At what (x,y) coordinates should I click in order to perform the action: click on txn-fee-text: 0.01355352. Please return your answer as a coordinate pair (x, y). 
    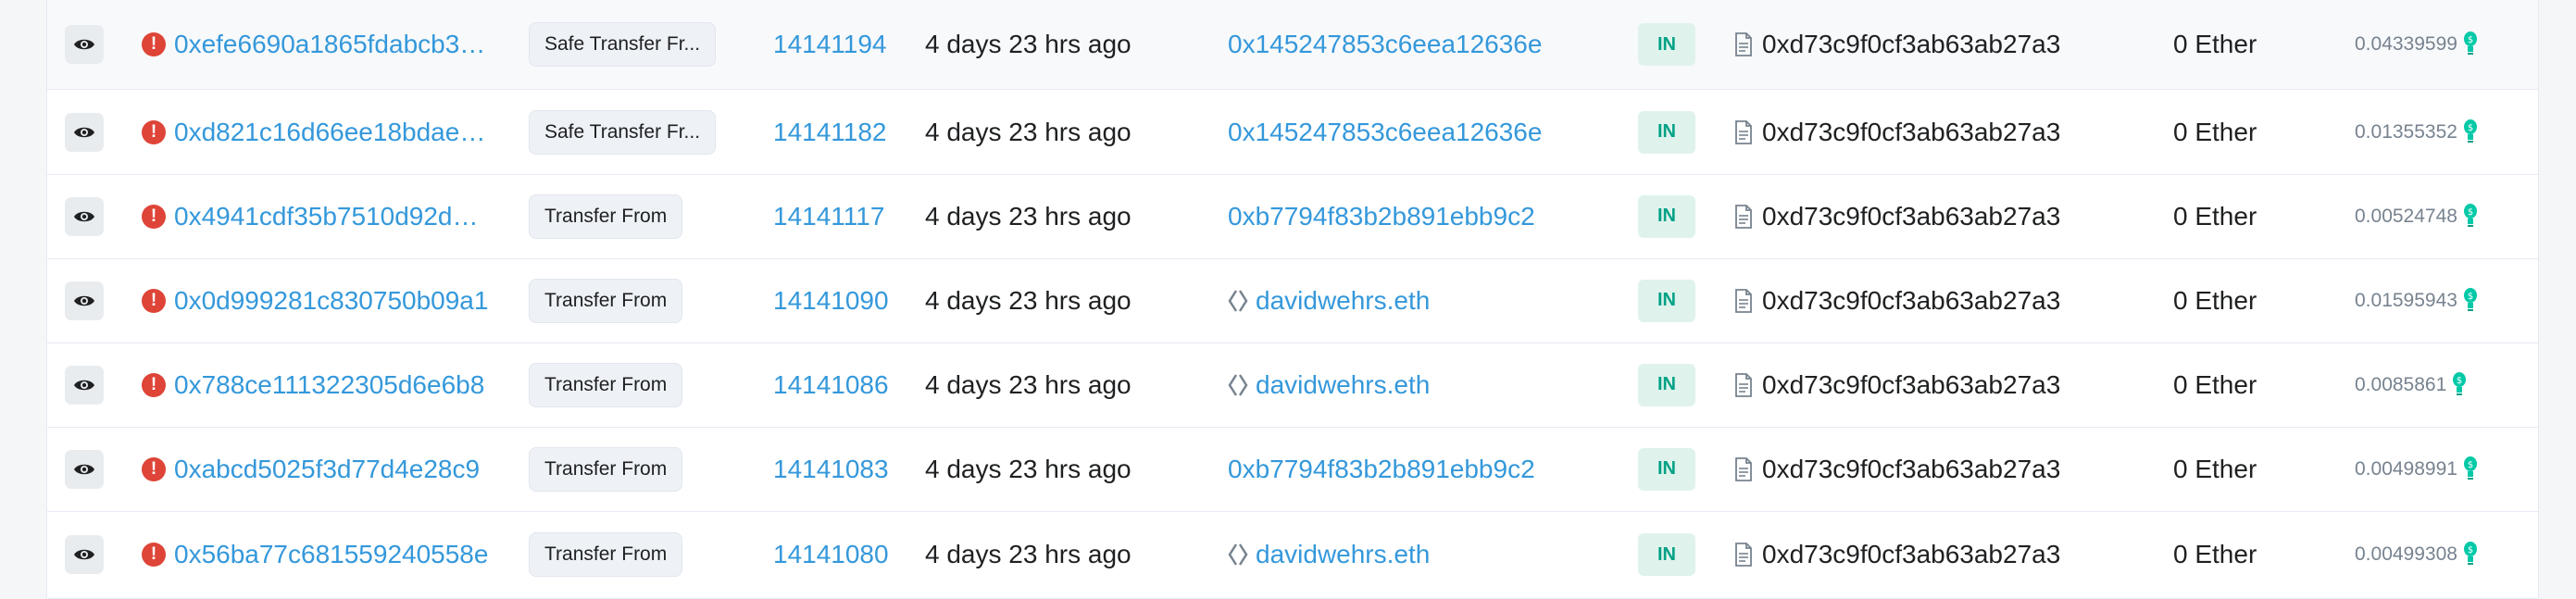
    Looking at the image, I should click on (2406, 131).